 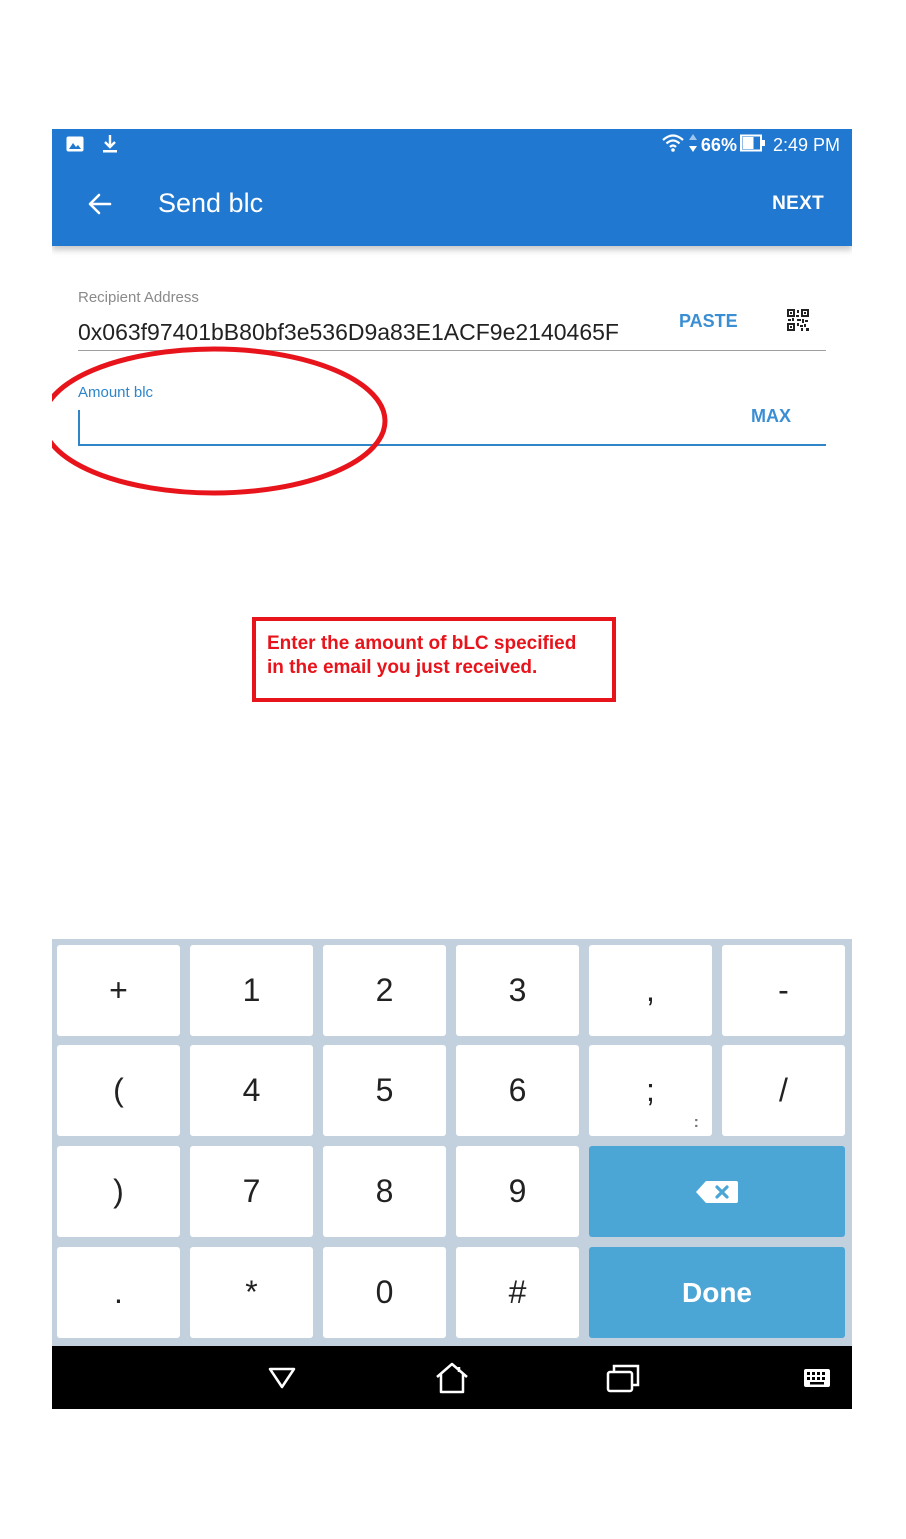 What do you see at coordinates (708, 321) in the screenshot?
I see `paste-button: PASTE` at bounding box center [708, 321].